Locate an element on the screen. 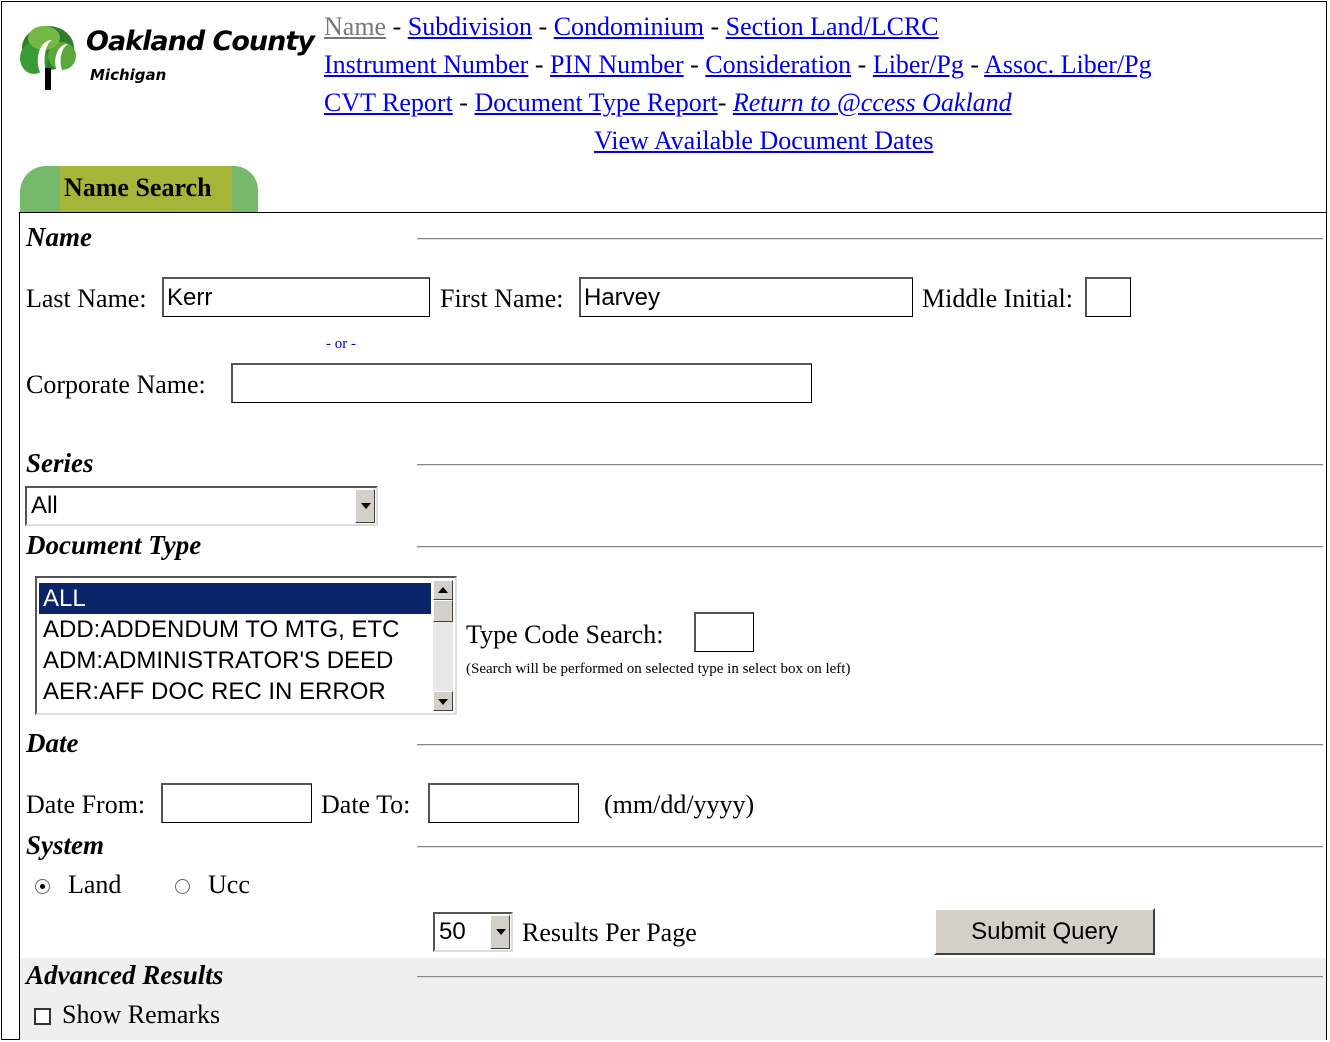 Image resolution: width=1330 pixels, height=1042 pixels. nav-link-instrument-number: Instrument Number is located at coordinates (426, 64).